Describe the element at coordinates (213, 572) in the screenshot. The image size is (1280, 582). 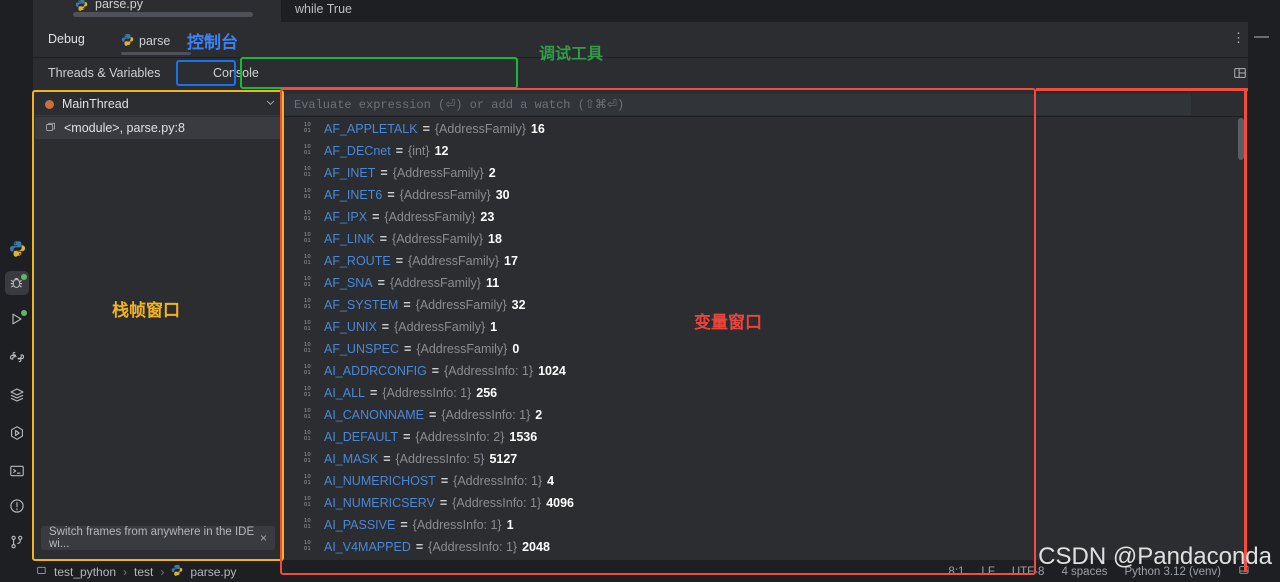
I see `breadcrumb-item-2: parse.py` at that location.